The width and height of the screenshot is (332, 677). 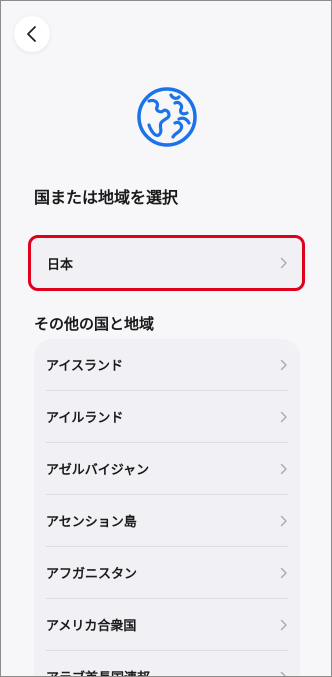 I want to click on country-label: アメリカ合衆国, so click(x=91, y=626).